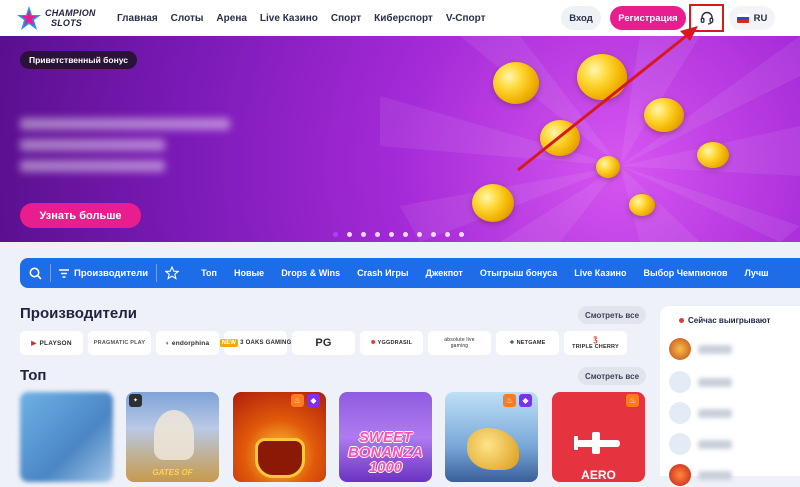 This screenshot has height=487, width=800. I want to click on search-icon, so click(35, 273).